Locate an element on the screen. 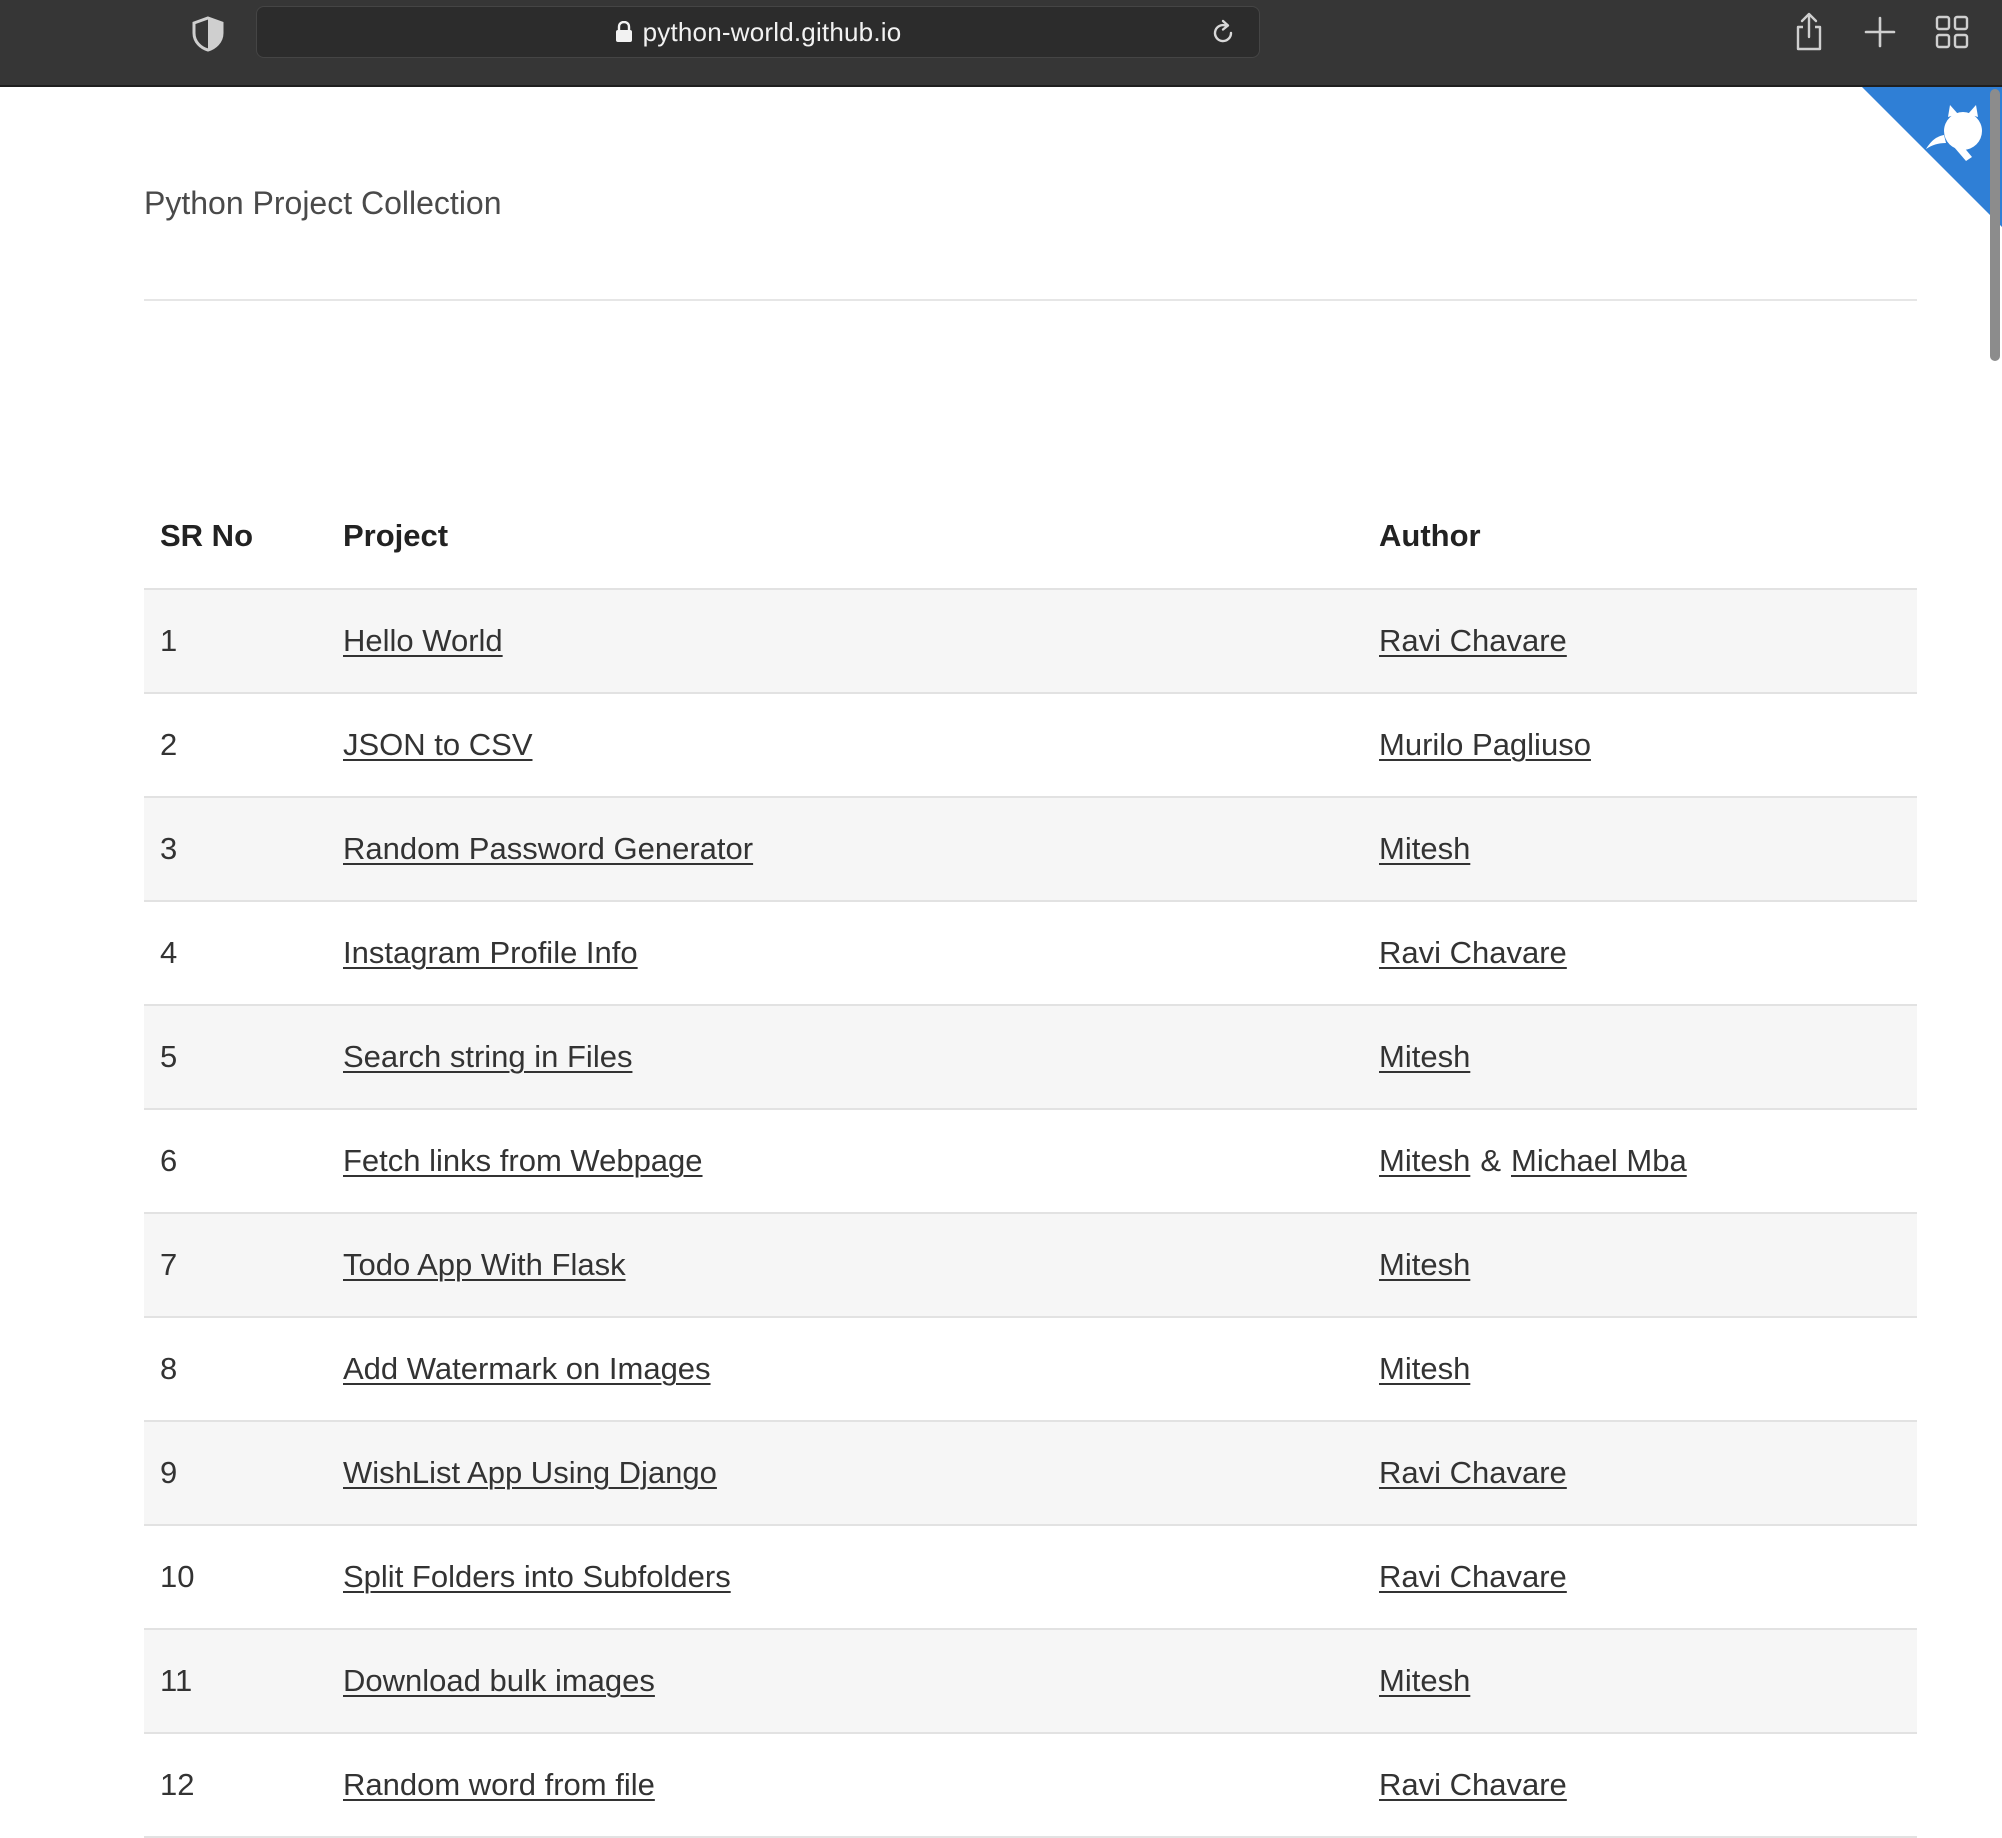 The width and height of the screenshot is (2002, 1838). project-link: Instagram Profile Info is located at coordinates (490, 952).